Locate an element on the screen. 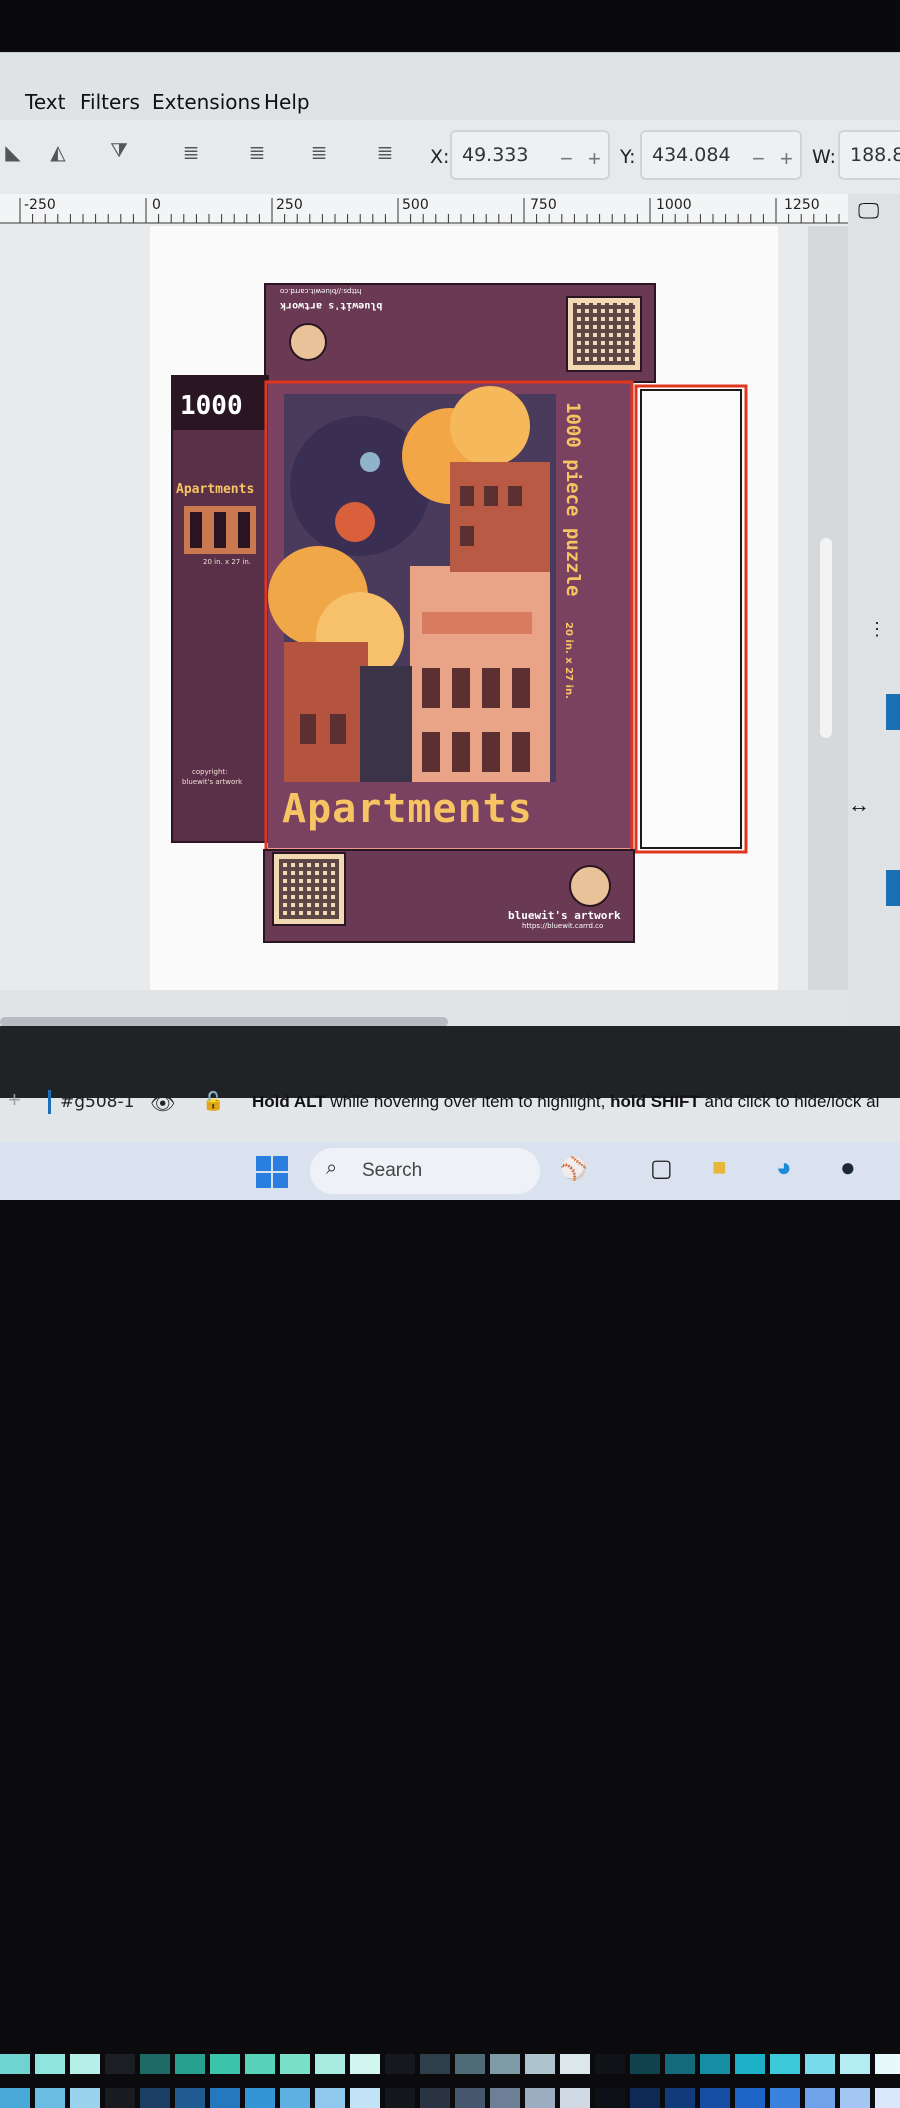 Image resolution: width=900 pixels, height=2108 pixels. menu-filters: Filters is located at coordinates (110, 102).